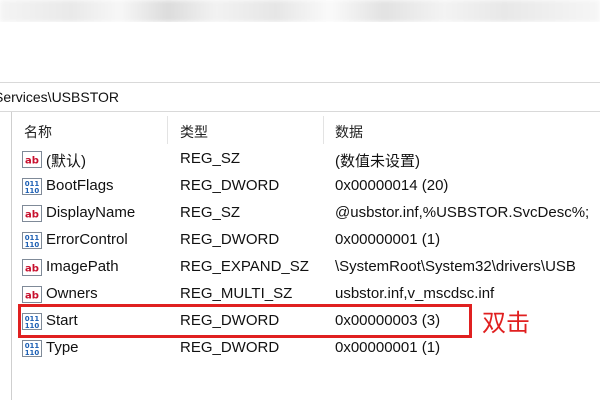  I want to click on value-name: (默认), so click(66, 161).